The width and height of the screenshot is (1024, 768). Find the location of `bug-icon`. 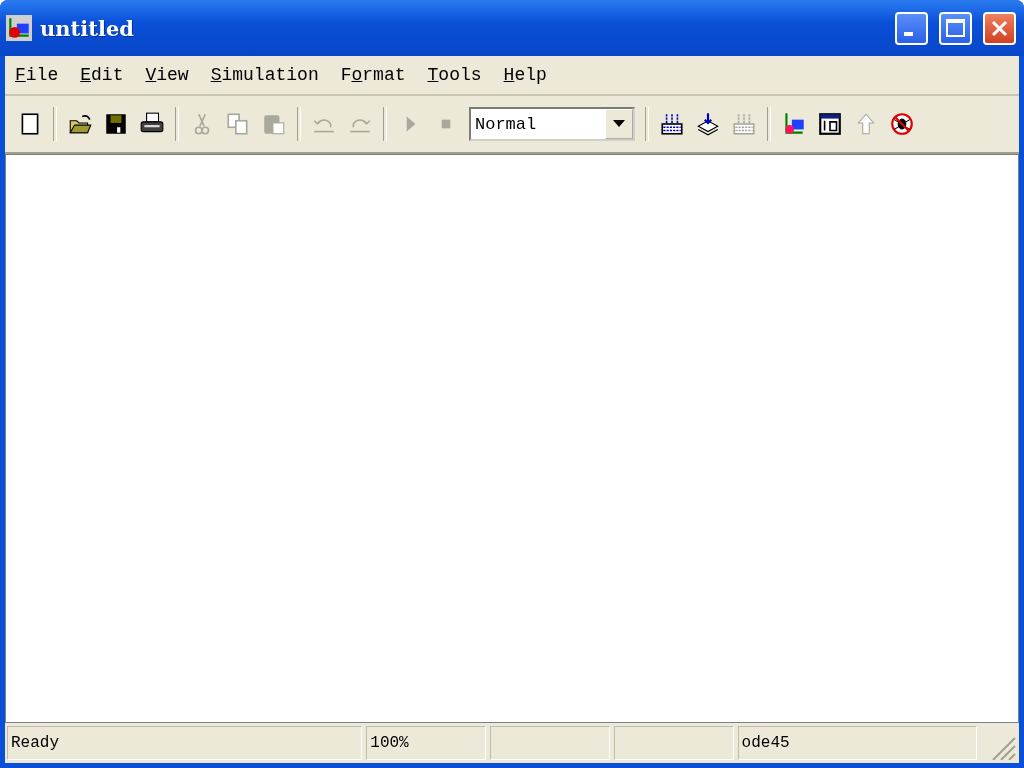

bug-icon is located at coordinates (902, 124).